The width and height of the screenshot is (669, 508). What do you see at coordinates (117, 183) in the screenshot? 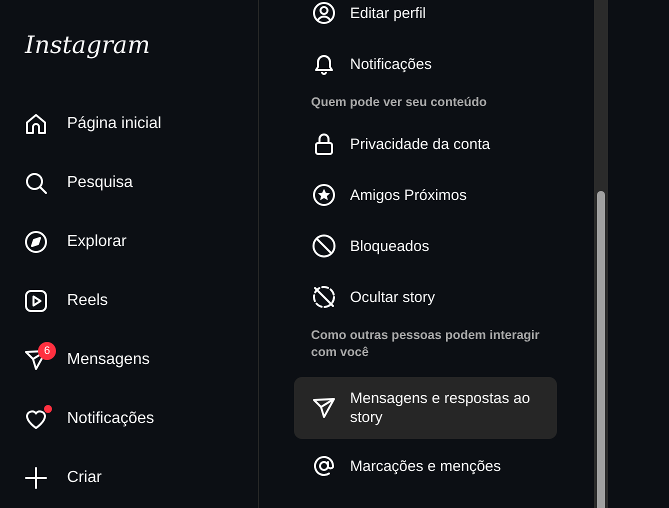
I see `nav-item: Pesquisa` at bounding box center [117, 183].